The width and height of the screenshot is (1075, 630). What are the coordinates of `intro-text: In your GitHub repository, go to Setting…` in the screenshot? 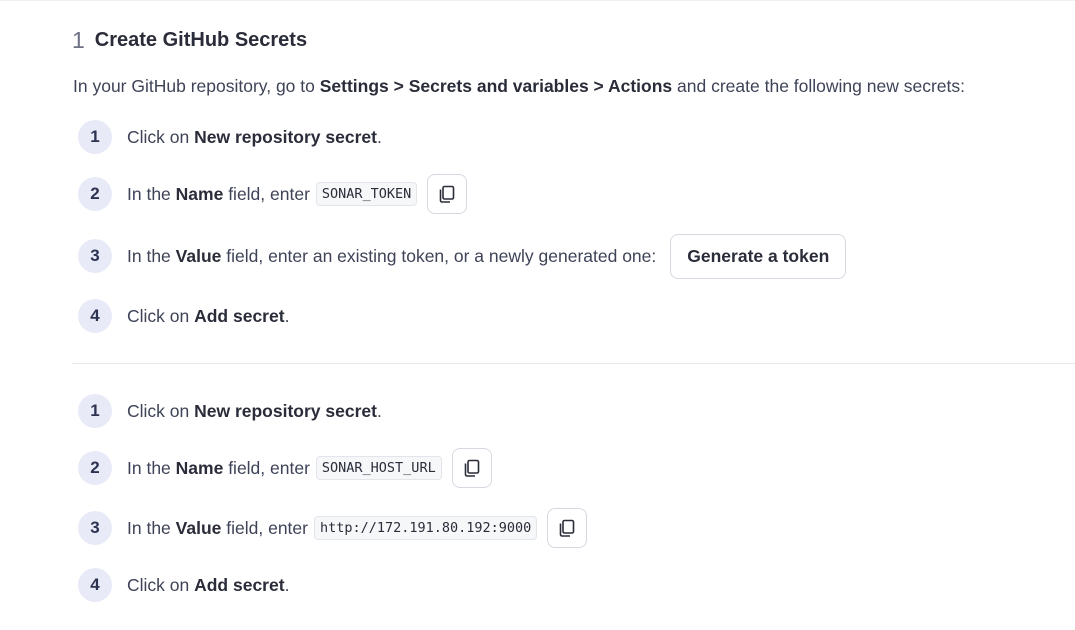 It's located at (519, 86).